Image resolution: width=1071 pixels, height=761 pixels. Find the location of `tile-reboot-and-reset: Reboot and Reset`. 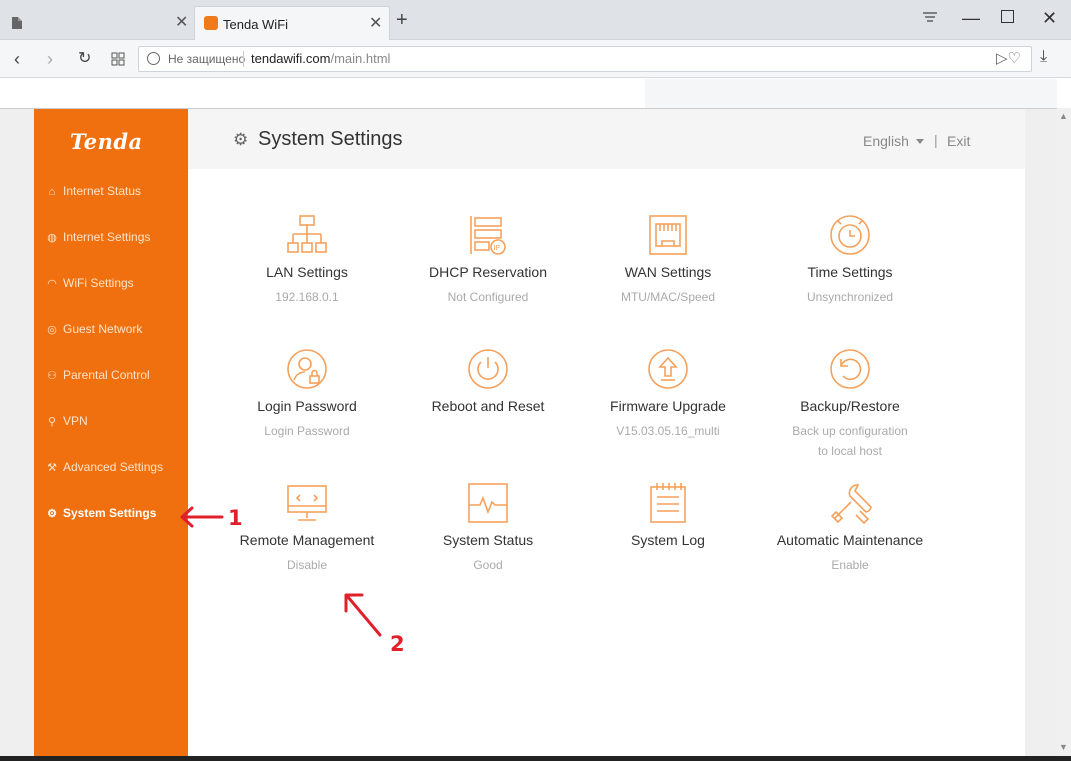

tile-reboot-and-reset: Reboot and Reset is located at coordinates (488, 384).